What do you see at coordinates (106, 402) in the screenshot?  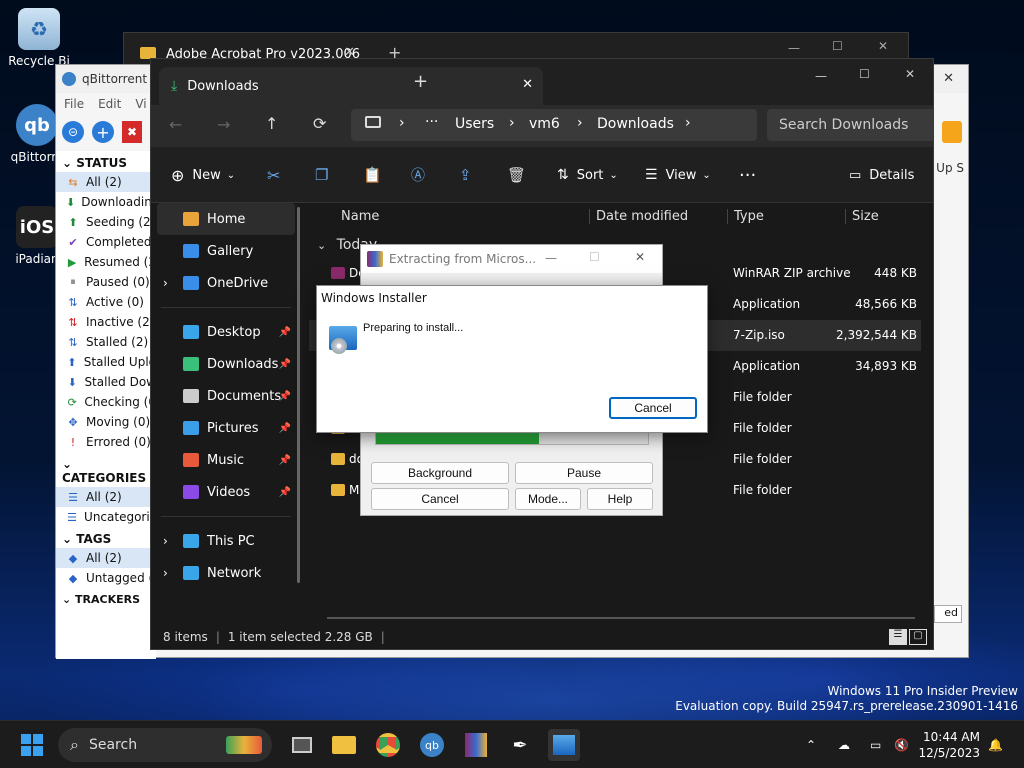 I see `status-filter-item: ⟳ Checking (0` at bounding box center [106, 402].